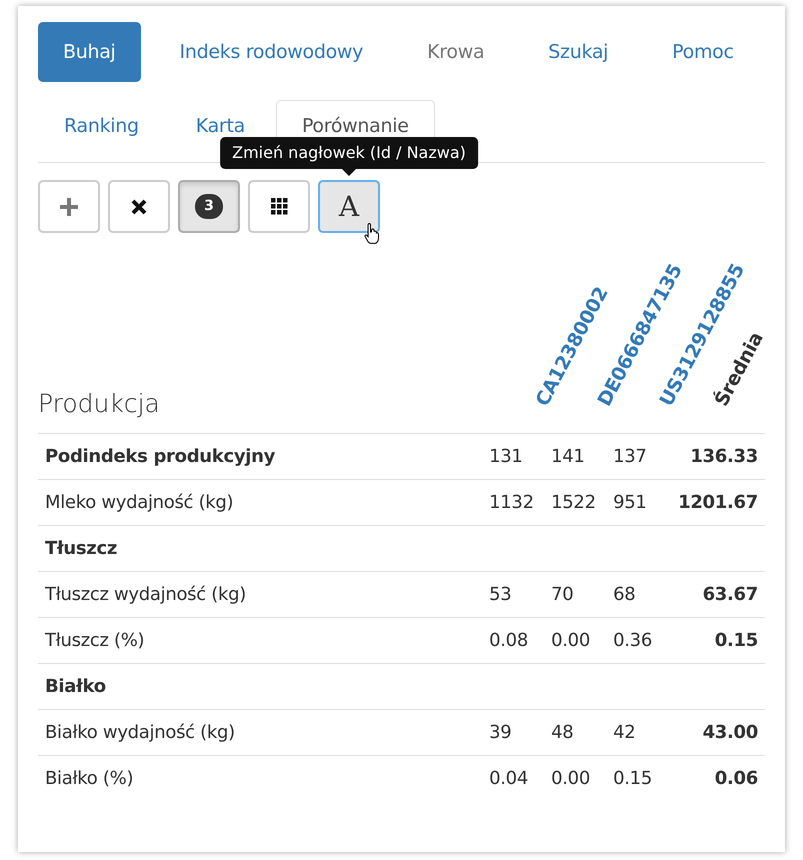 The height and width of the screenshot is (860, 803). What do you see at coordinates (516, 733) in the screenshot?
I see `table-cell: 39` at bounding box center [516, 733].